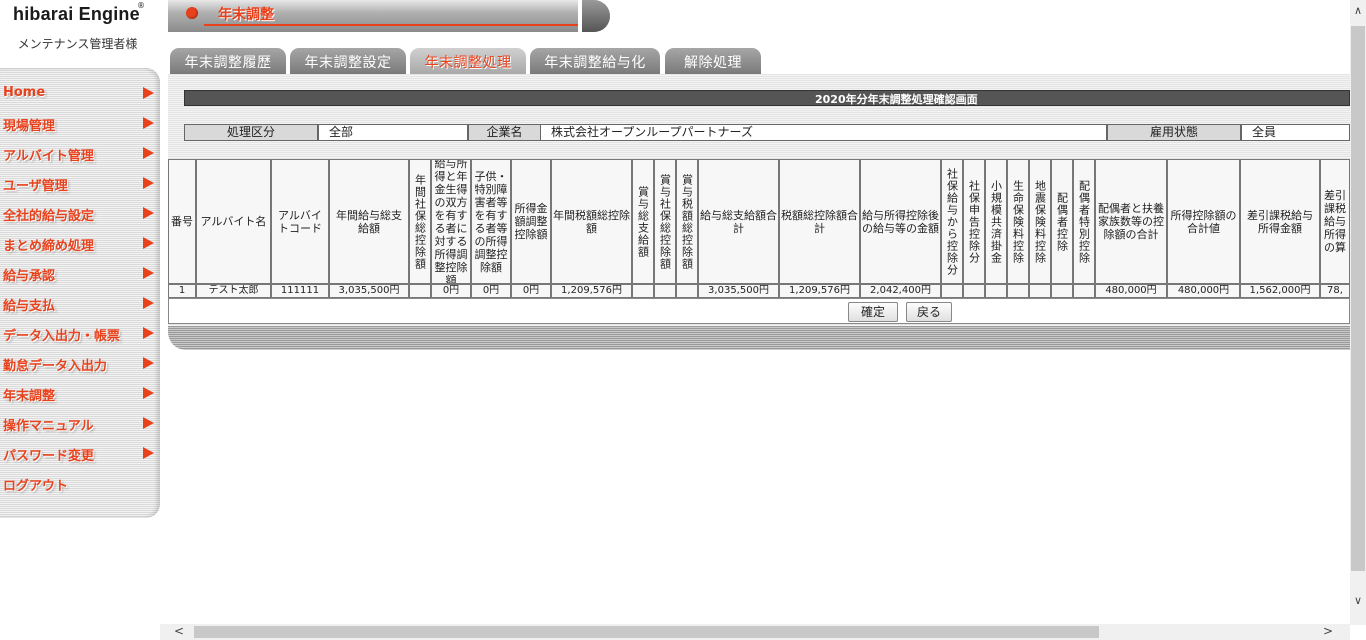 The image size is (1366, 640). I want to click on filter-company-value: 株式会社オープンループパートナーズ, so click(823, 132).